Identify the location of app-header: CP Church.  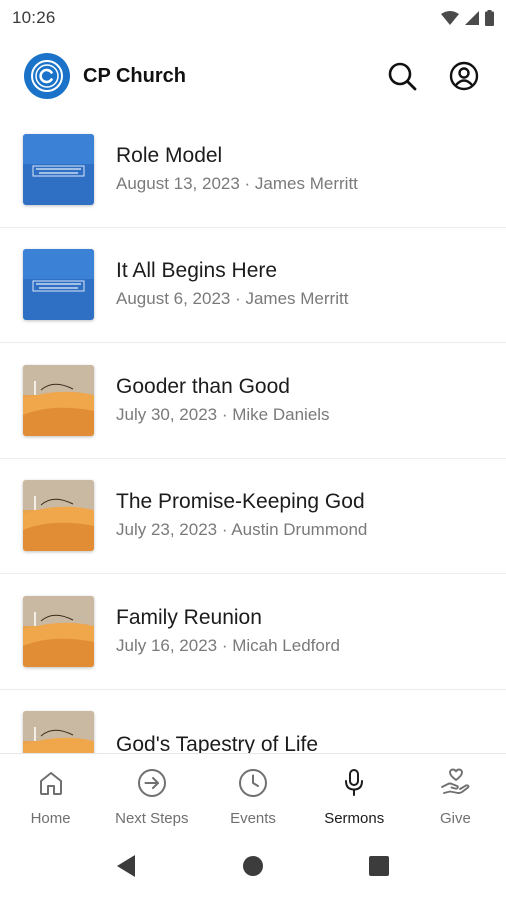
(253, 76).